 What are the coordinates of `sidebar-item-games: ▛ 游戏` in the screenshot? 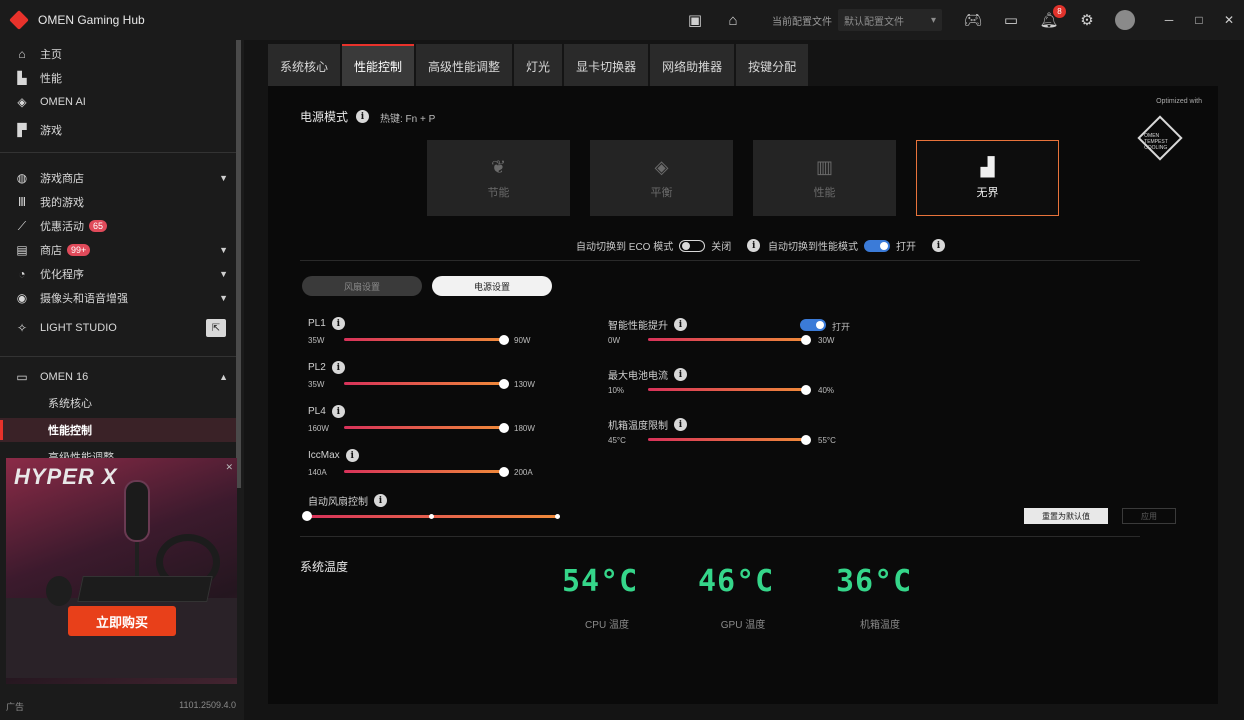 It's located at (118, 130).